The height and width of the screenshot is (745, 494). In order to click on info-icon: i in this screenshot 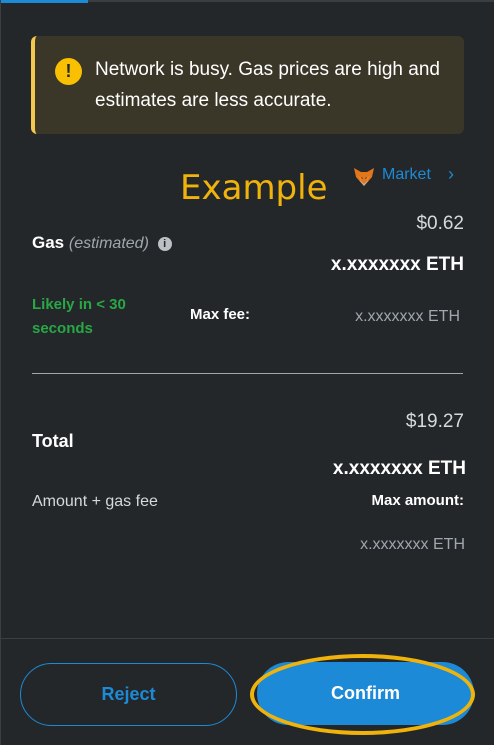, I will do `click(164, 244)`.